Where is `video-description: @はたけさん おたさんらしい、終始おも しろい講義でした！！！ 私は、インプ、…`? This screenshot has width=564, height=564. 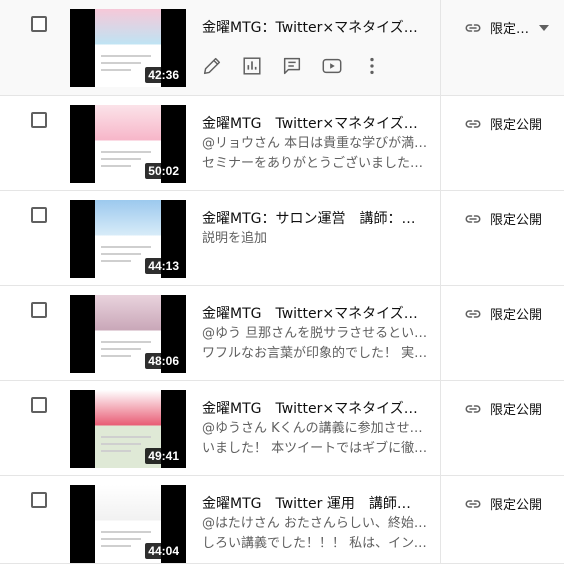 video-description: @はたけさん おたさんらしい、終始おも しろい講義でした！！！ 私は、インプ、… is located at coordinates (315, 534).